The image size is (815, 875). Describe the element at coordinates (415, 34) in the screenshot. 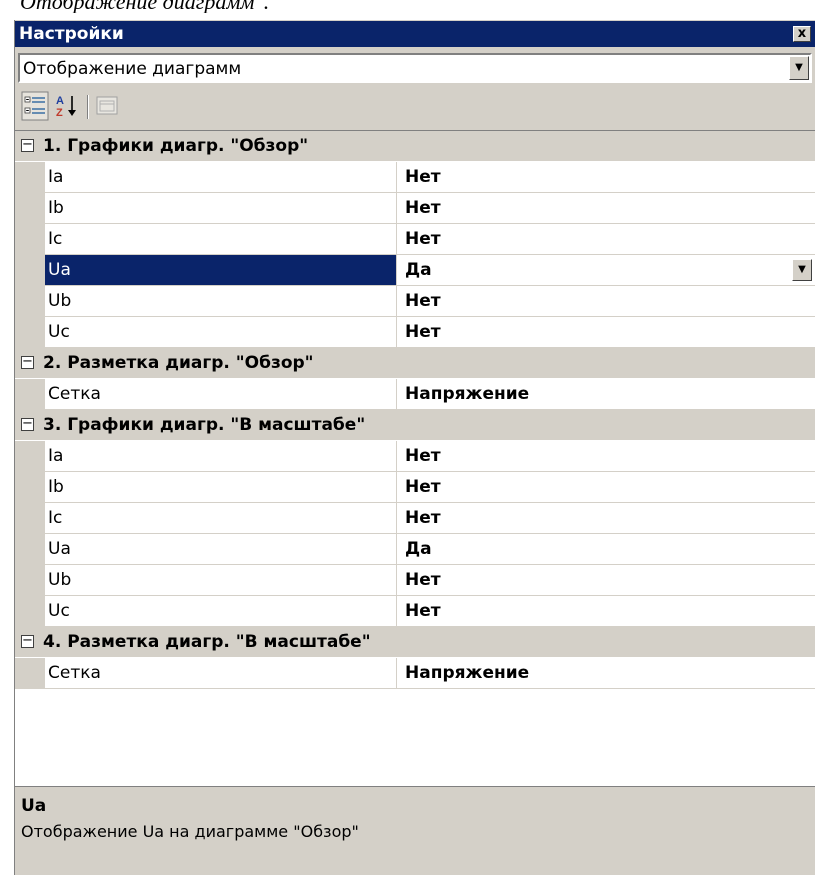

I see `title-bar: Настройки x` at that location.